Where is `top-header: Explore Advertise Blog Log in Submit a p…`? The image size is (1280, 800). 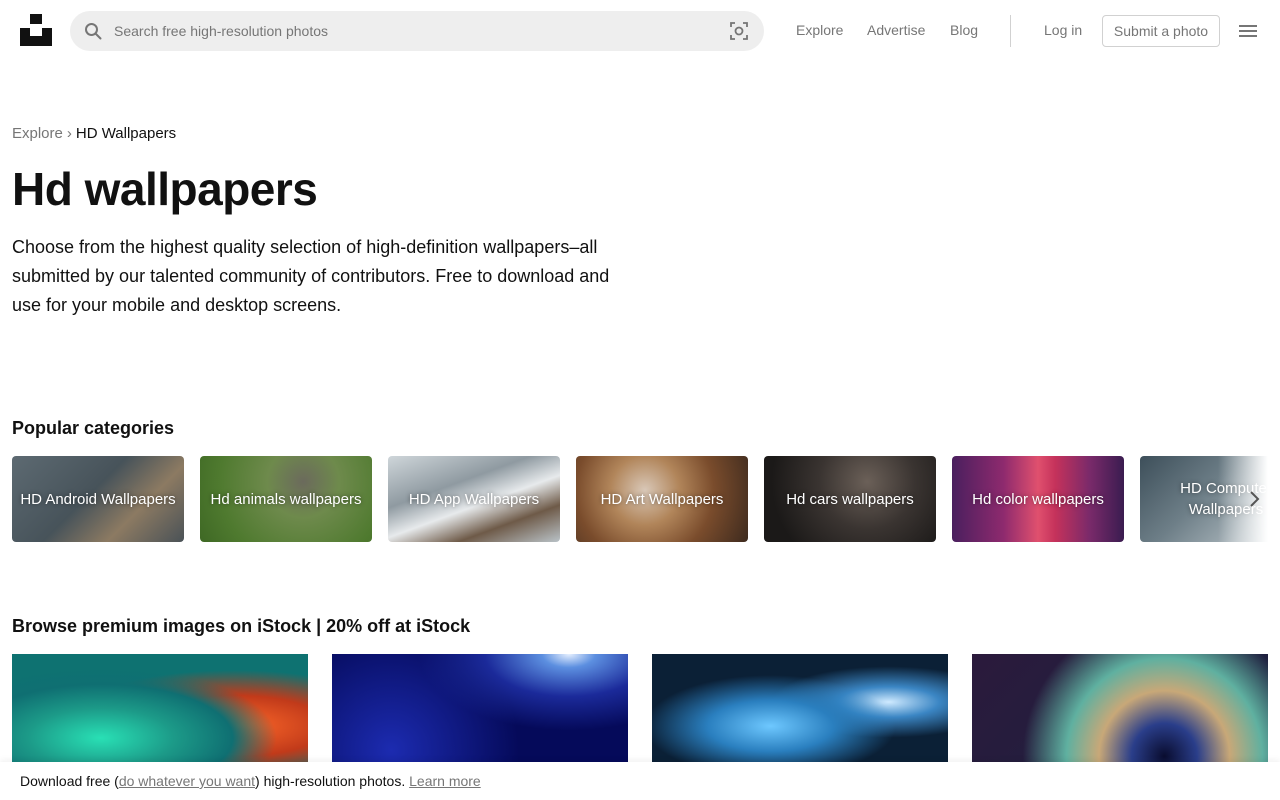 top-header: Explore Advertise Blog Log in Submit a p… is located at coordinates (640, 31).